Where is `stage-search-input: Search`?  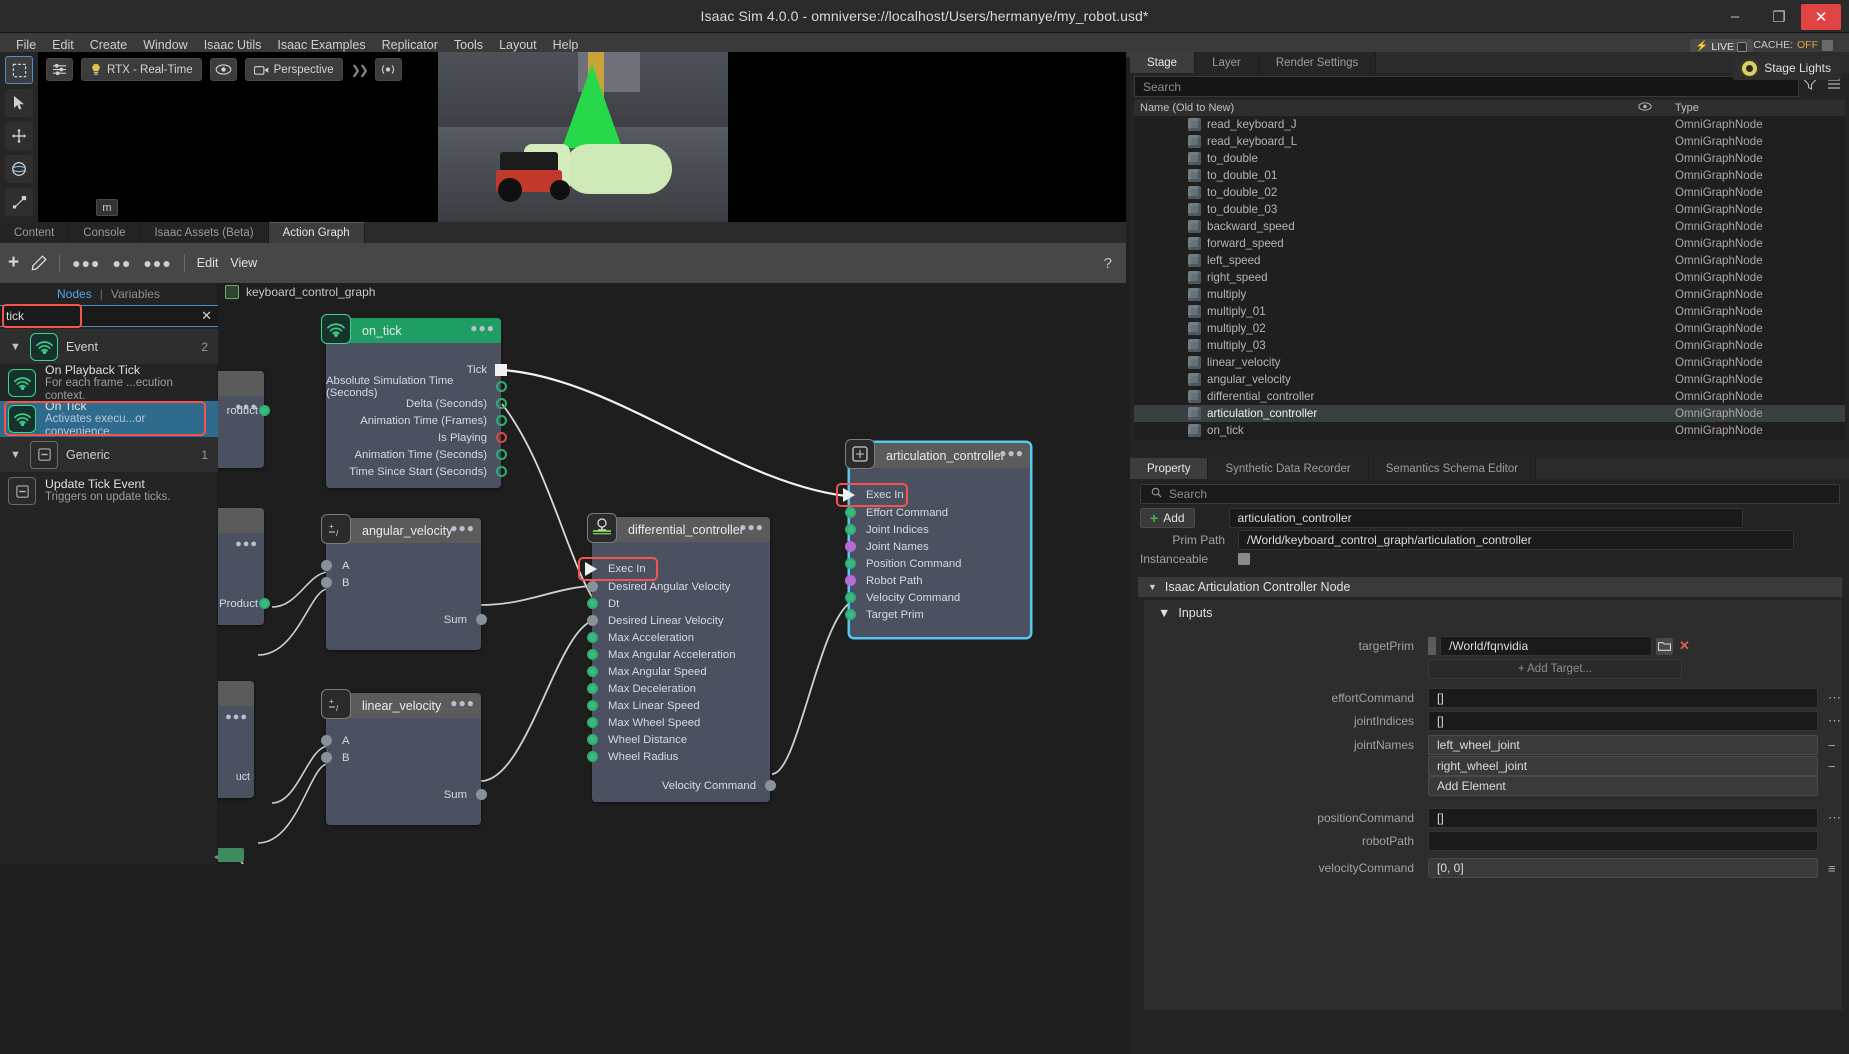 stage-search-input: Search is located at coordinates (1466, 86).